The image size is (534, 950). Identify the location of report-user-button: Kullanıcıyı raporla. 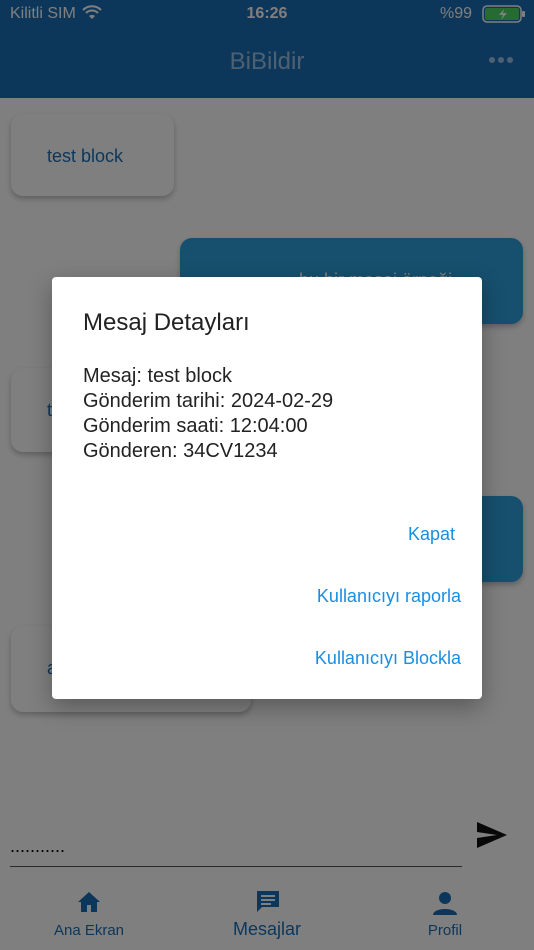
(389, 596).